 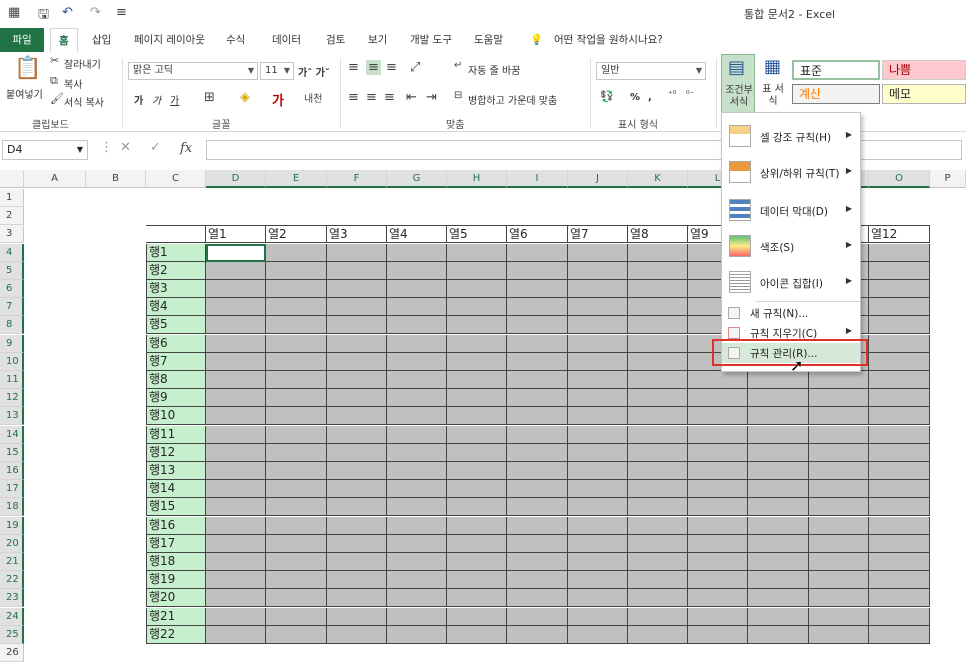 What do you see at coordinates (924, 70) in the screenshot?
I see `style-bad: 나쁨` at bounding box center [924, 70].